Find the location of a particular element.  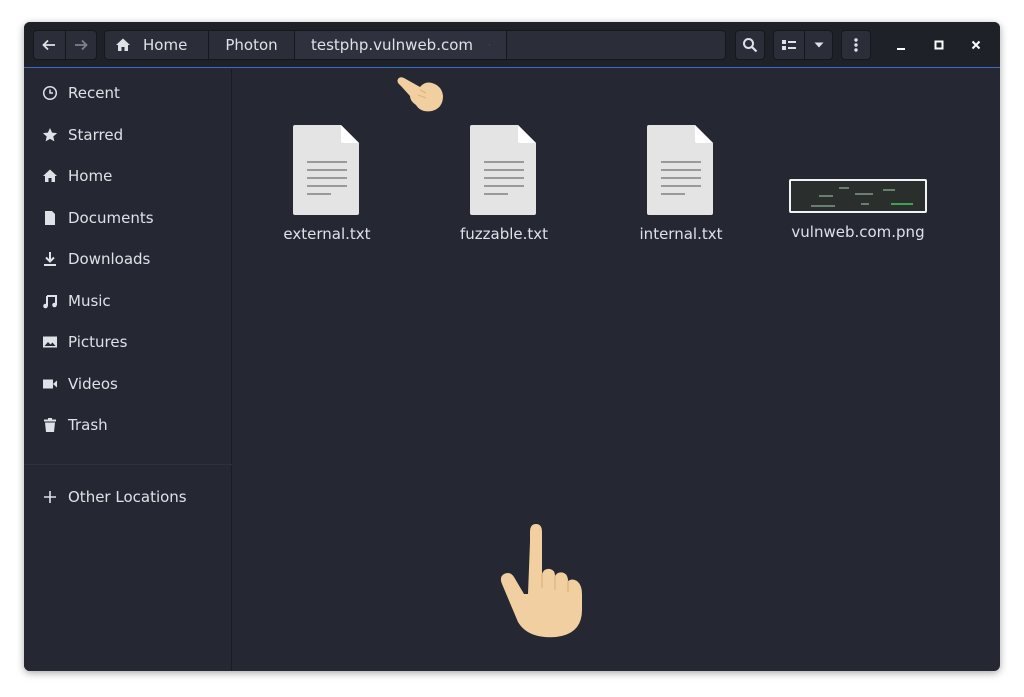

kebab-menu-icon is located at coordinates (856, 45).